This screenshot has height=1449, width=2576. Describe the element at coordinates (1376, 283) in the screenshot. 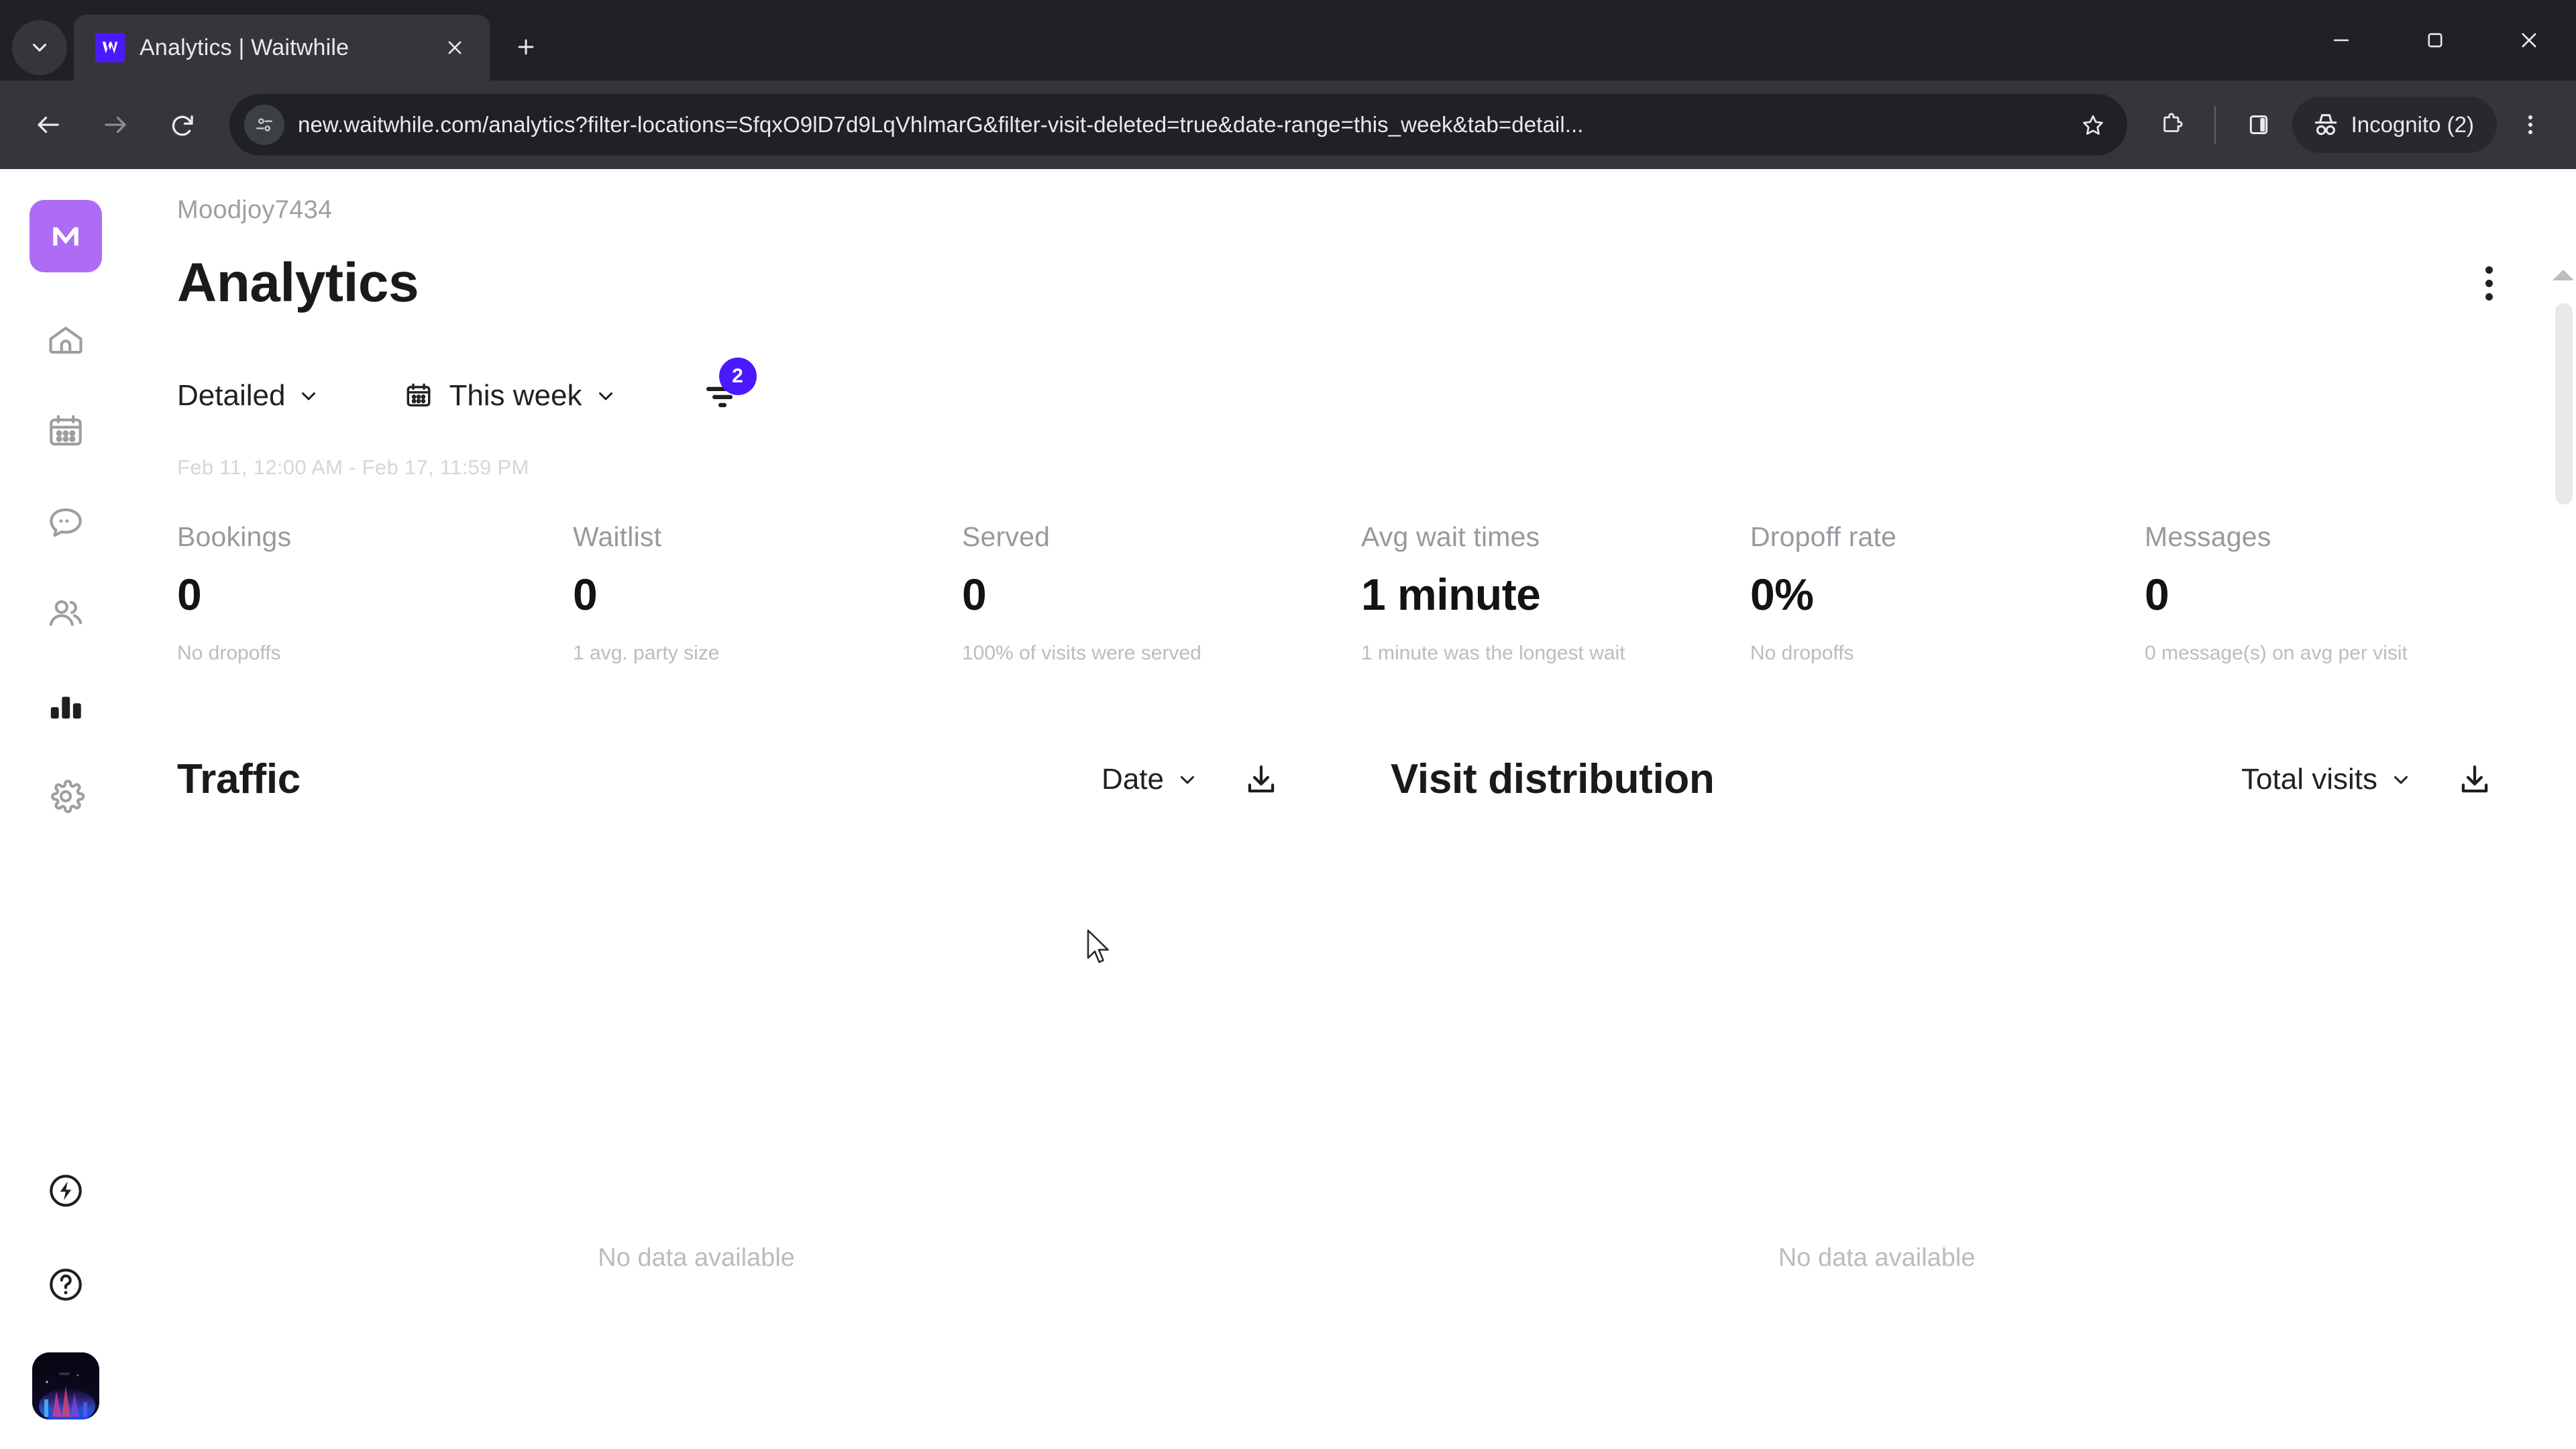

I see `page-header: Analytics` at that location.